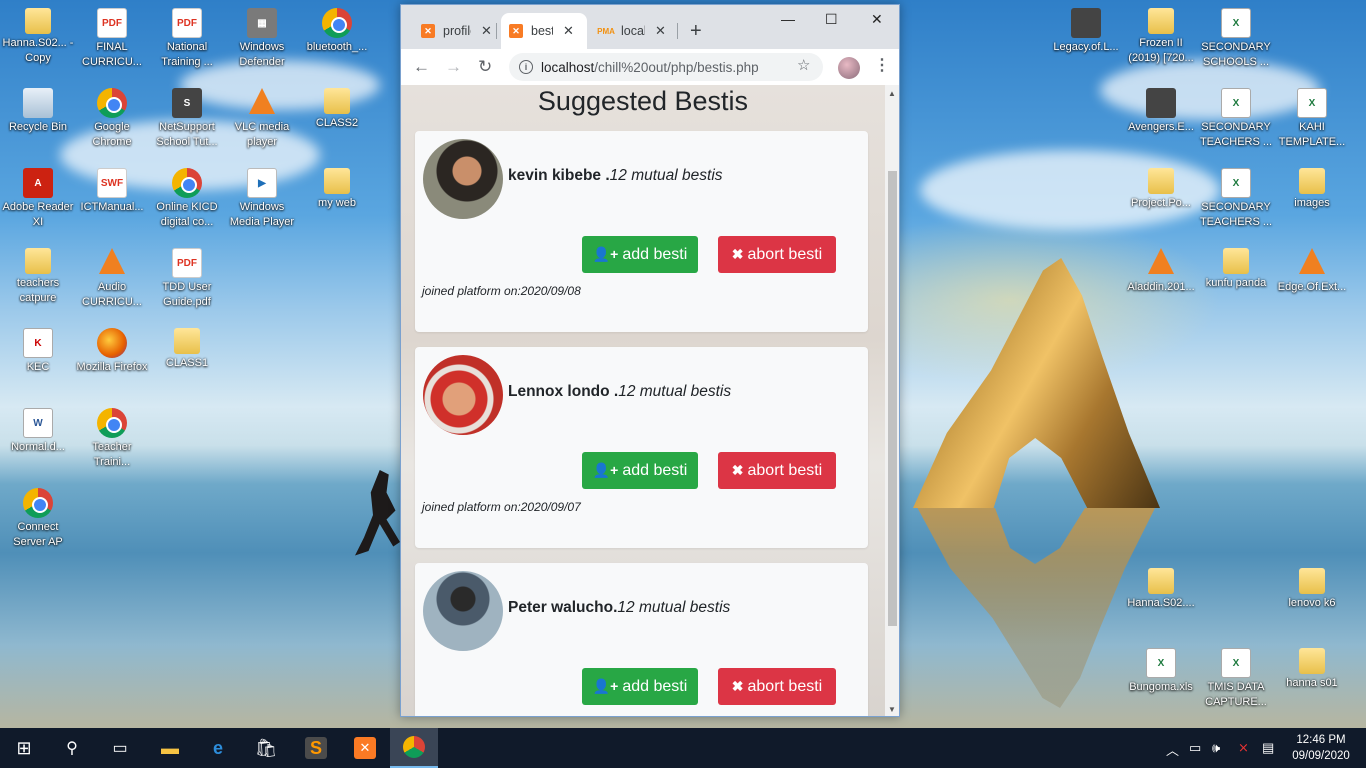 The width and height of the screenshot is (1366, 768). I want to click on scrollbar: ▲ ▼, so click(892, 400).